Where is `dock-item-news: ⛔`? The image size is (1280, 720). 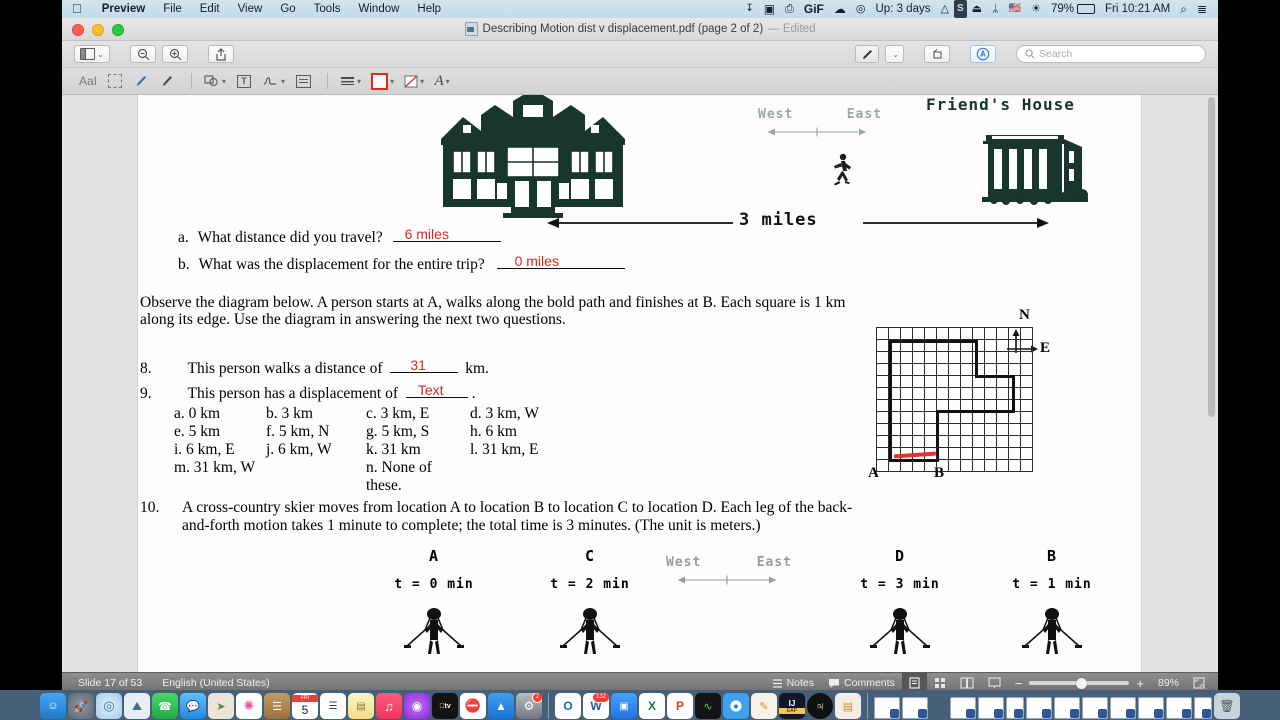 dock-item-news: ⛔ is located at coordinates (473, 706).